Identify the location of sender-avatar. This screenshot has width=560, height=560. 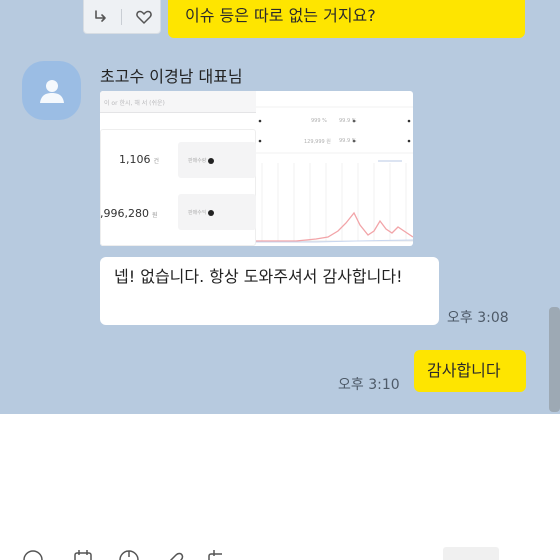
(51, 90).